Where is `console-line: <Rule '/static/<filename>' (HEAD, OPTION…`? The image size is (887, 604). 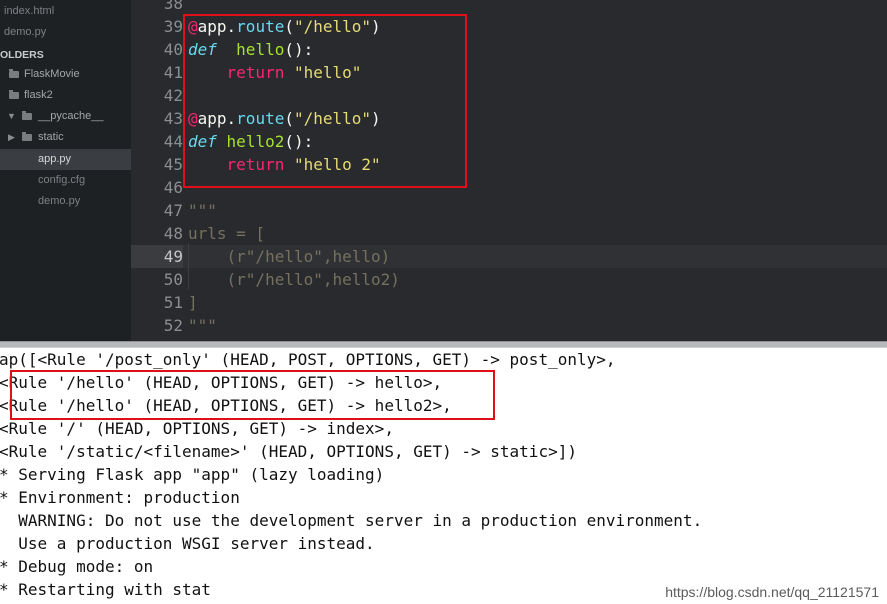
console-line: <Rule '/static/<filename>' (HEAD, OPTION… is located at coordinates (288, 451).